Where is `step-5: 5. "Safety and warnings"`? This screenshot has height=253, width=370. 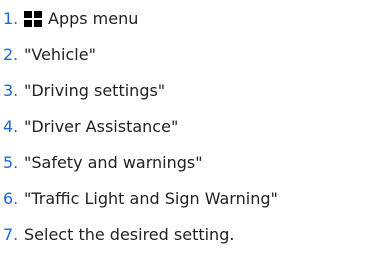
step-5: 5. "Safety and warnings" is located at coordinates (185, 162).